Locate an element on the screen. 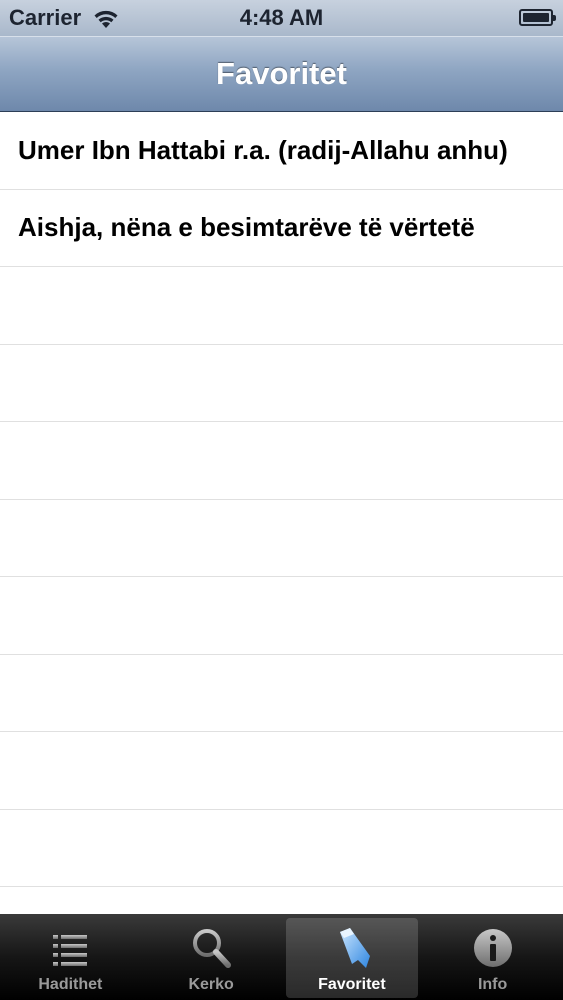 The image size is (563, 1000). page-title: Favoritet is located at coordinates (281, 73).